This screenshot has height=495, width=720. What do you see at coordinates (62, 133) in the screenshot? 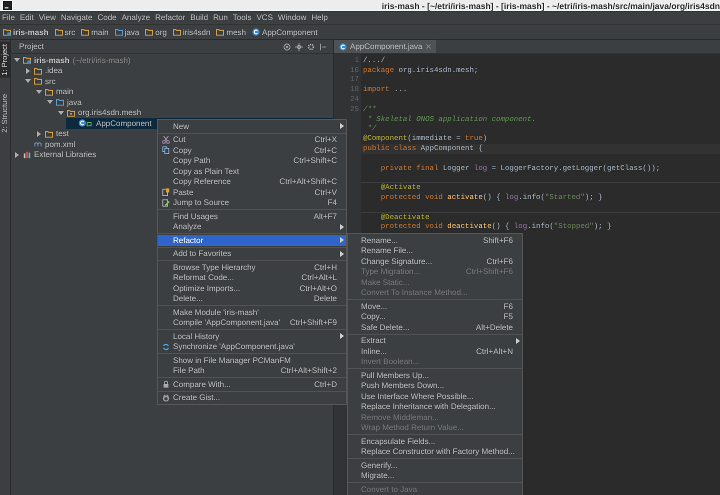
I see `tree-item-label: test` at bounding box center [62, 133].